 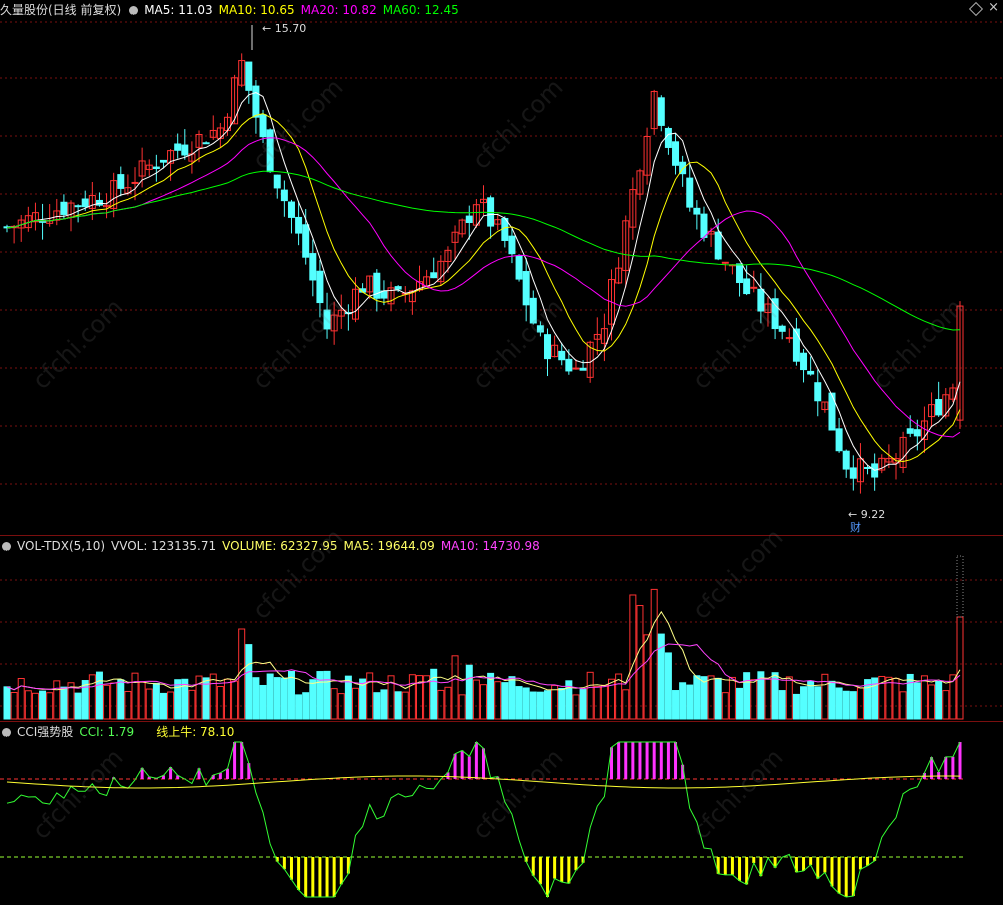 What do you see at coordinates (855, 527) in the screenshot?
I see `event-marker: 财` at bounding box center [855, 527].